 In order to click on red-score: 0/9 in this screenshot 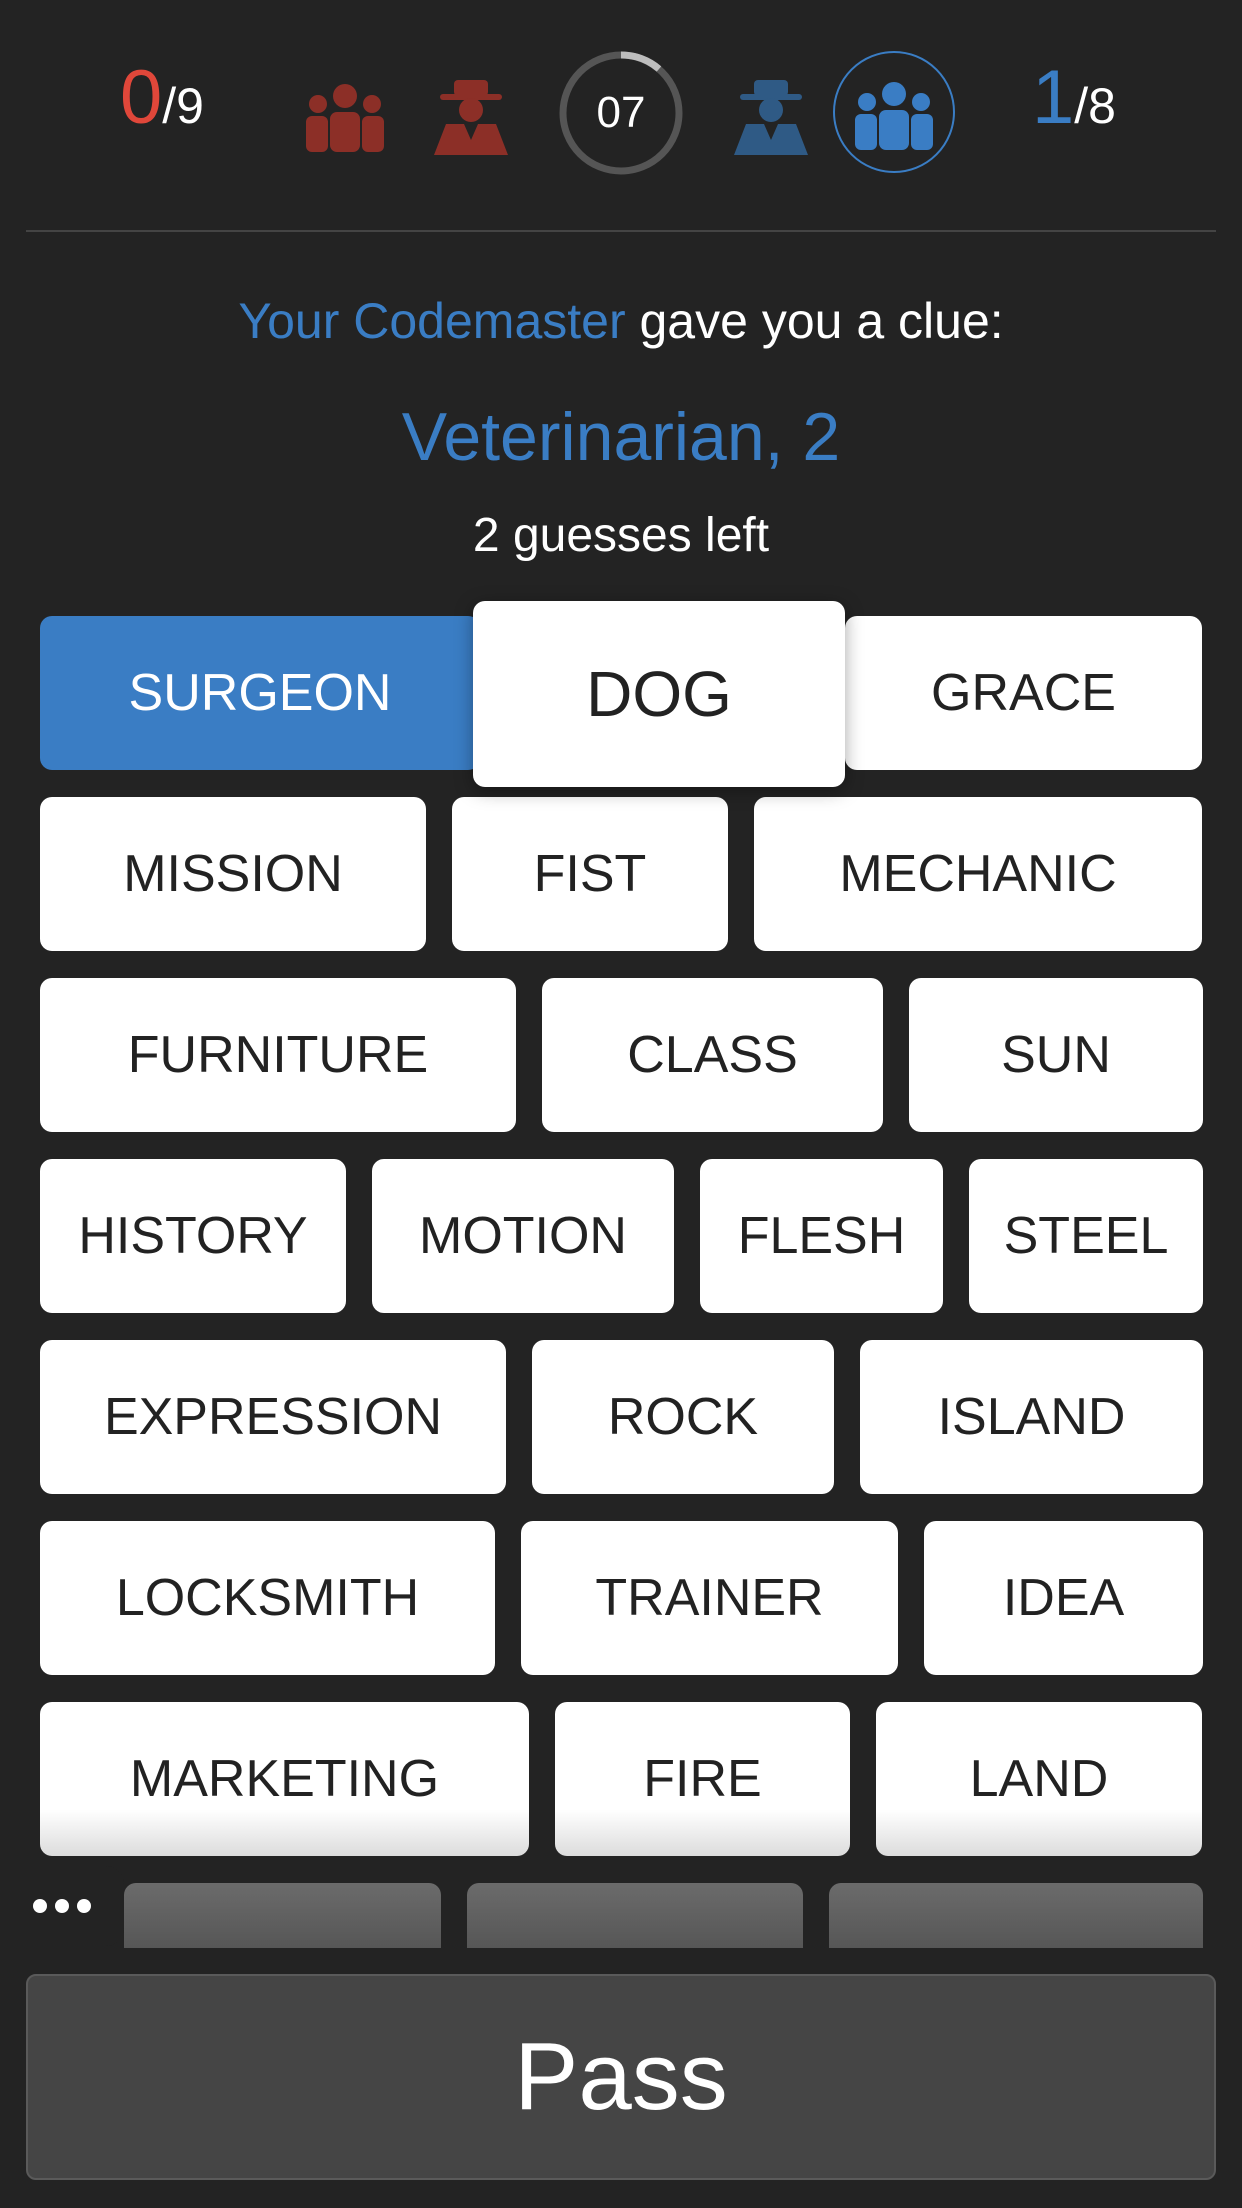, I will do `click(162, 97)`.